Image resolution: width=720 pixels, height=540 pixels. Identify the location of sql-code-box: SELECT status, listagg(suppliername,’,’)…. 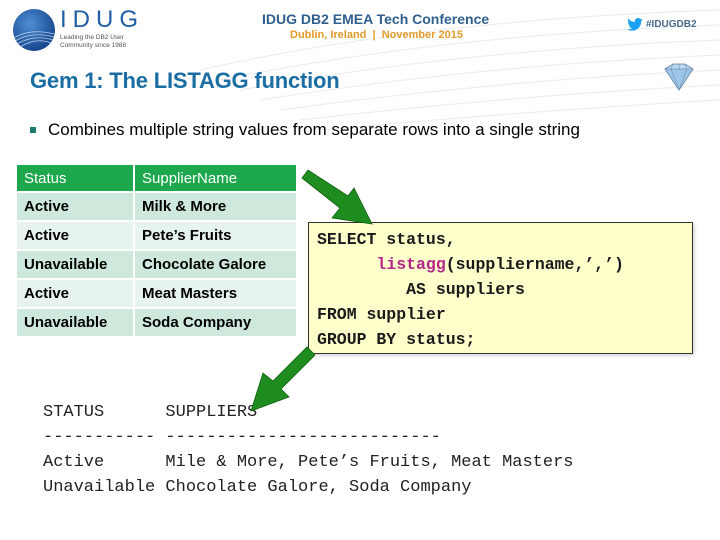
(500, 288).